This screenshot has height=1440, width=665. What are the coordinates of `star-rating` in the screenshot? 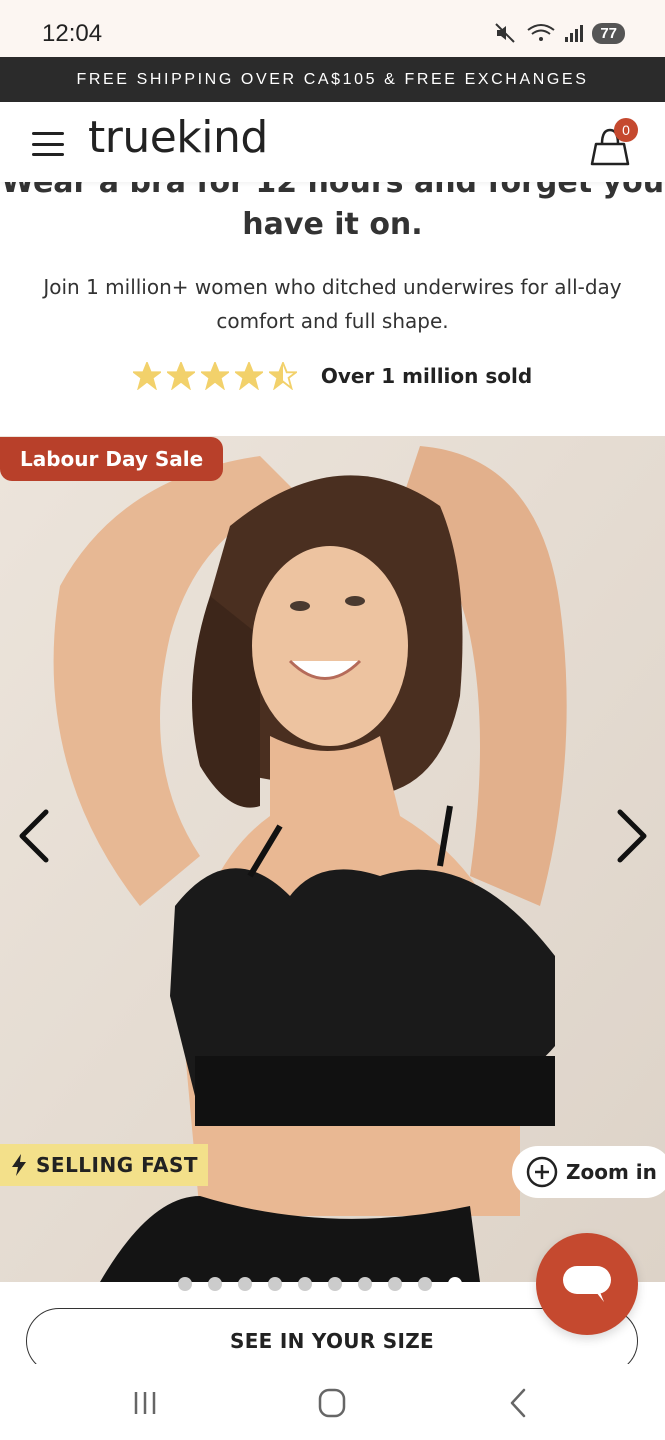 It's located at (214, 376).